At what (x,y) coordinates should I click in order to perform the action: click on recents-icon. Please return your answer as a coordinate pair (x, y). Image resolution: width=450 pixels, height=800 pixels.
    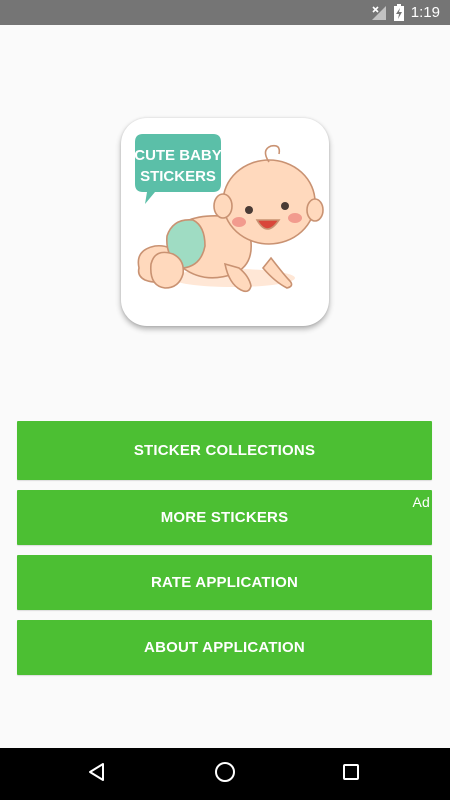
    Looking at the image, I should click on (351, 774).